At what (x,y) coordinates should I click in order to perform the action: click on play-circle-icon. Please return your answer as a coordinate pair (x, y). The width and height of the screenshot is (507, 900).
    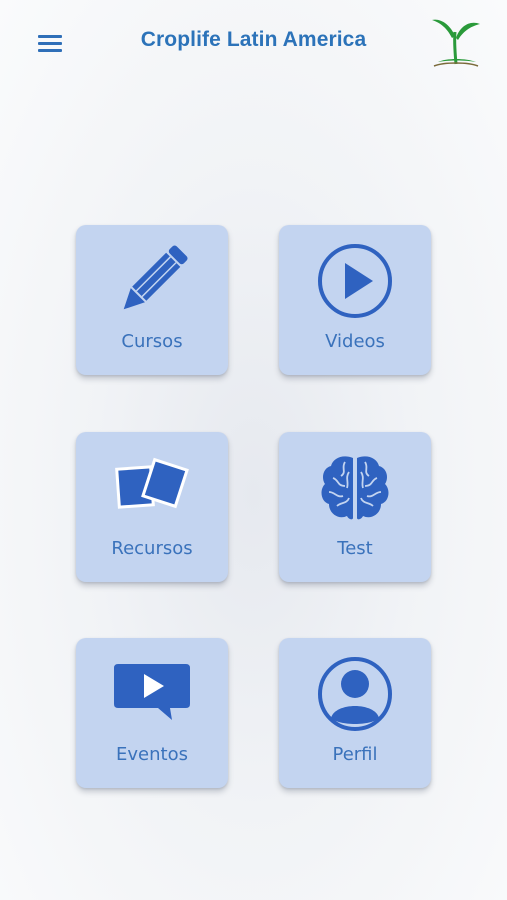
    Looking at the image, I should click on (355, 281).